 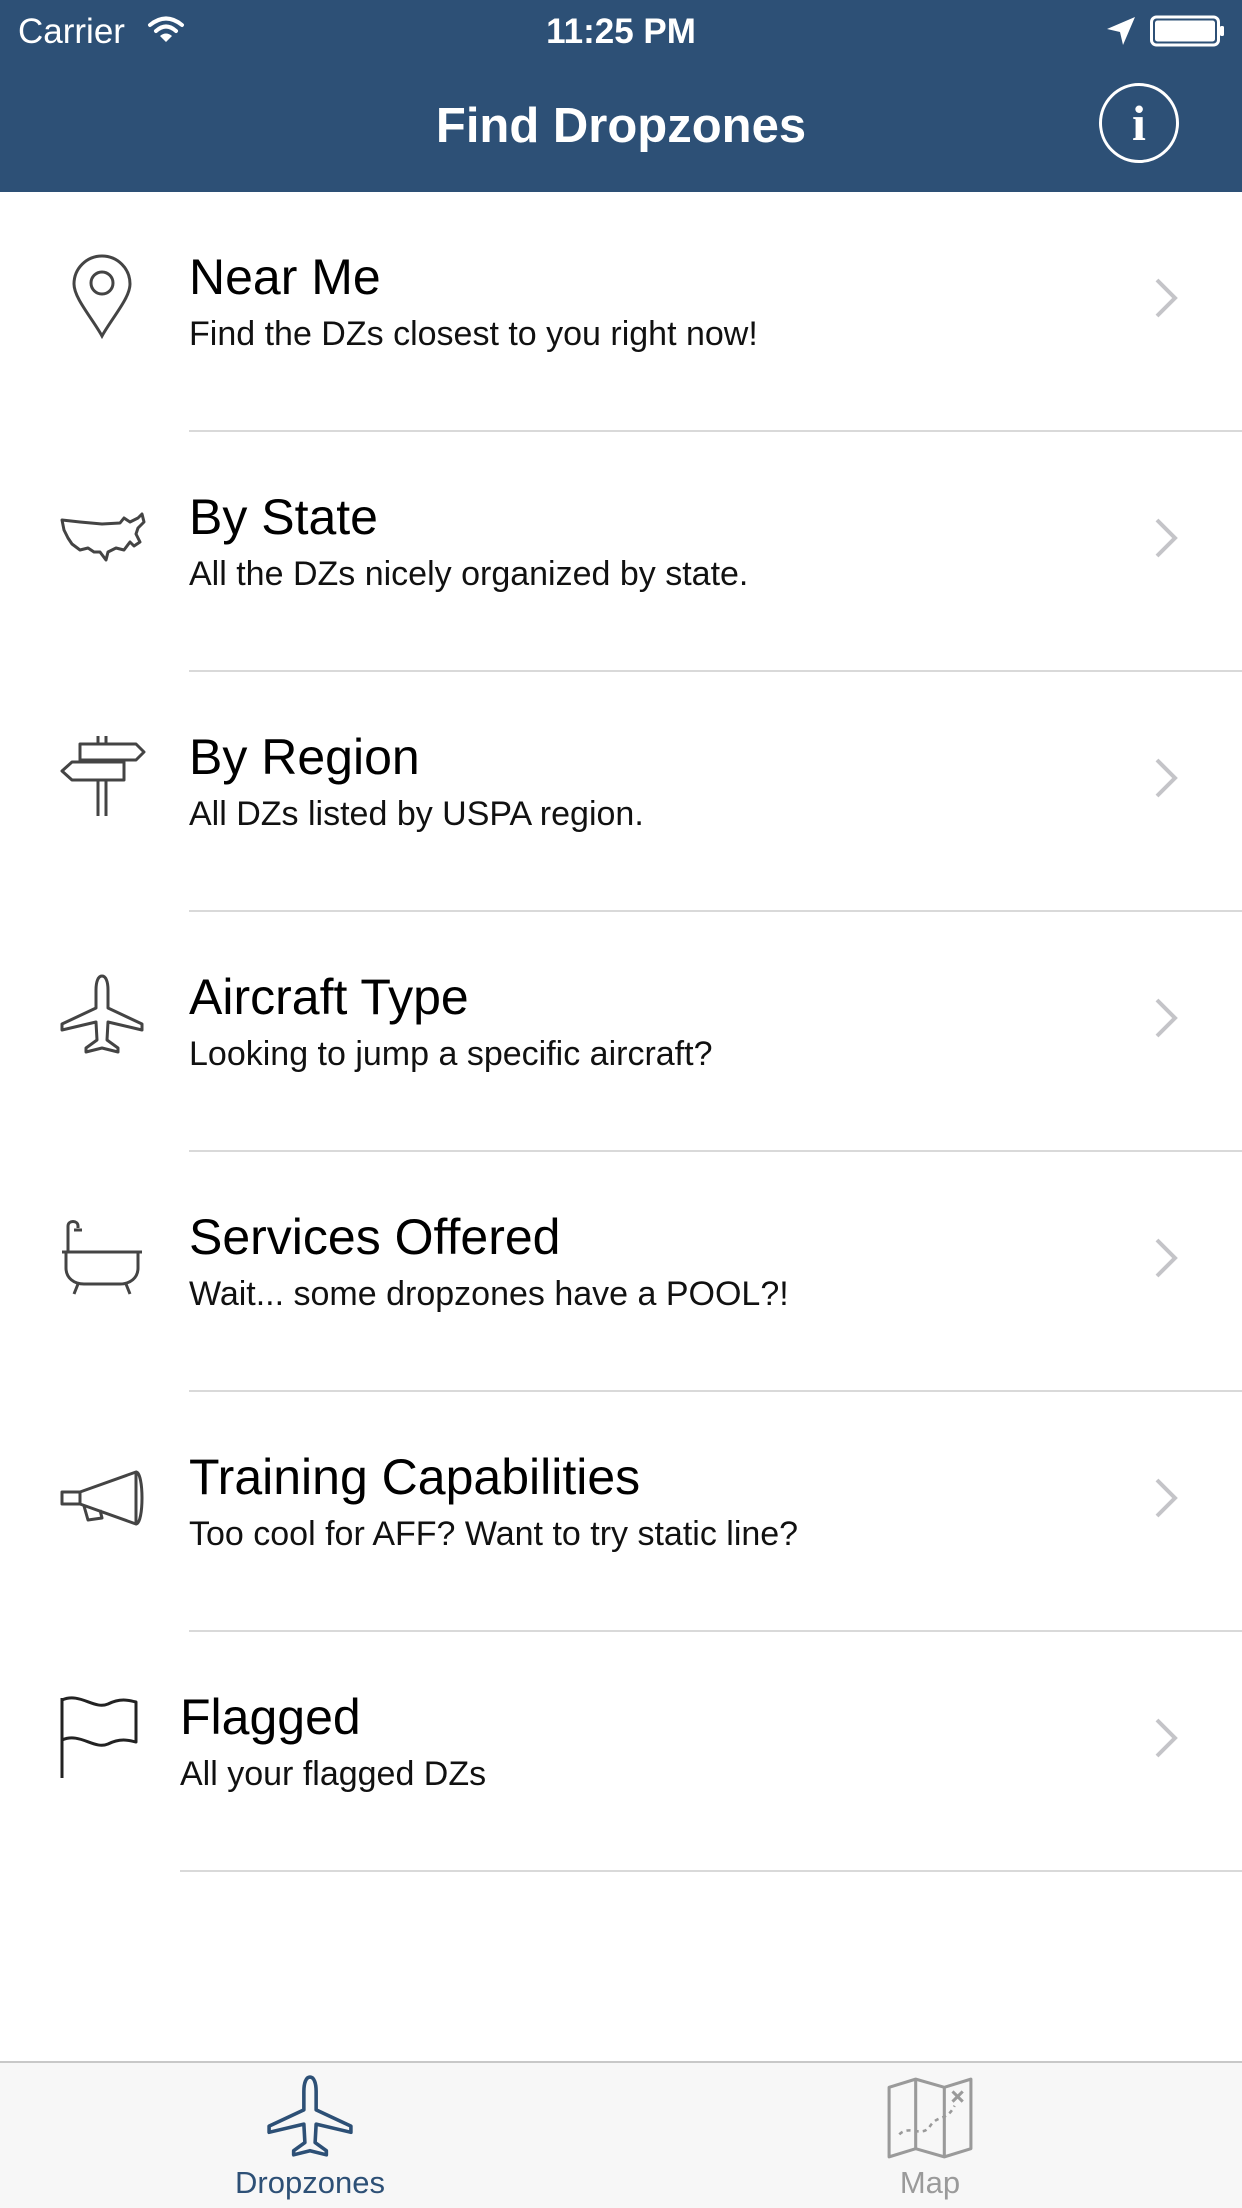 I want to click on status-time: 11:25 PM, so click(x=621, y=31).